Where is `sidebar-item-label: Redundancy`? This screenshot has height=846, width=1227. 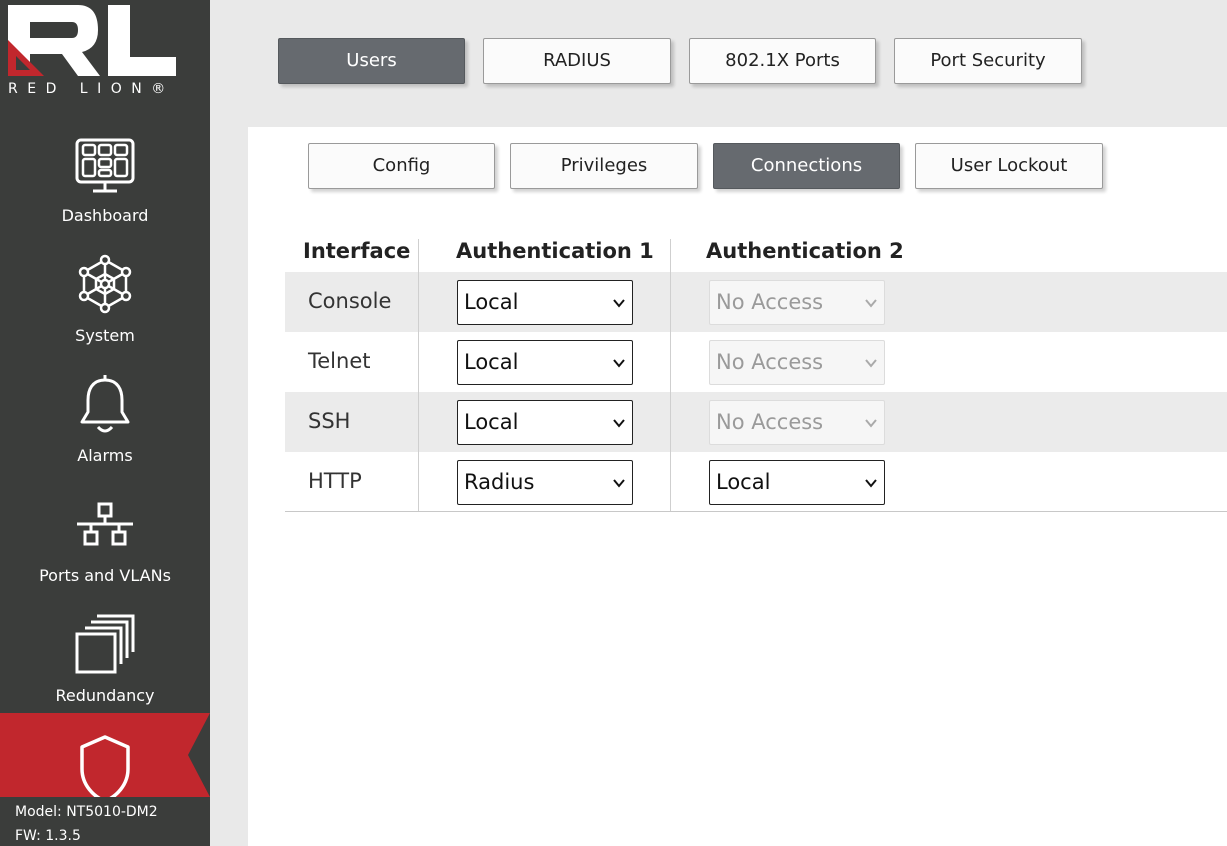 sidebar-item-label: Redundancy is located at coordinates (105, 695).